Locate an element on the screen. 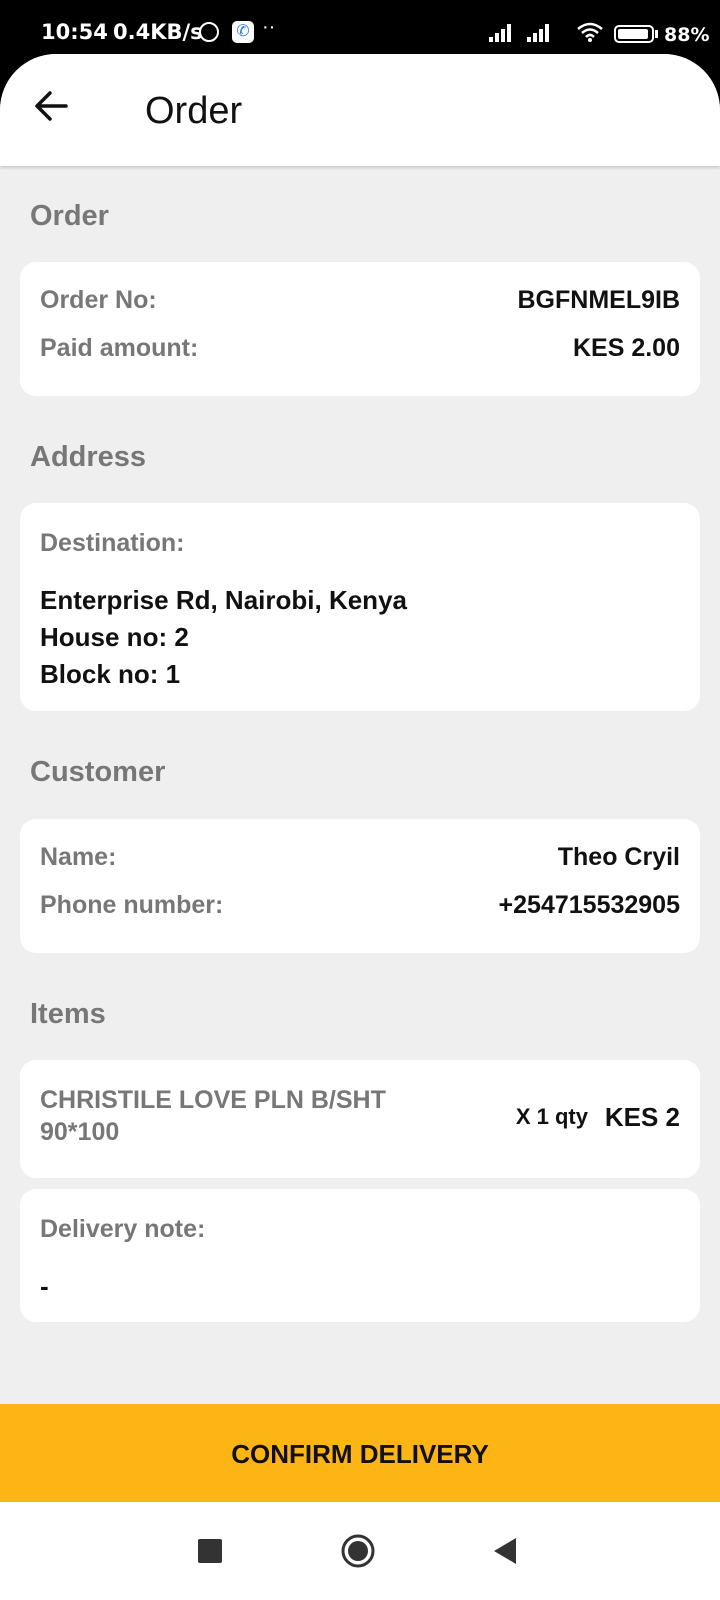  battery-icon is located at coordinates (634, 34).